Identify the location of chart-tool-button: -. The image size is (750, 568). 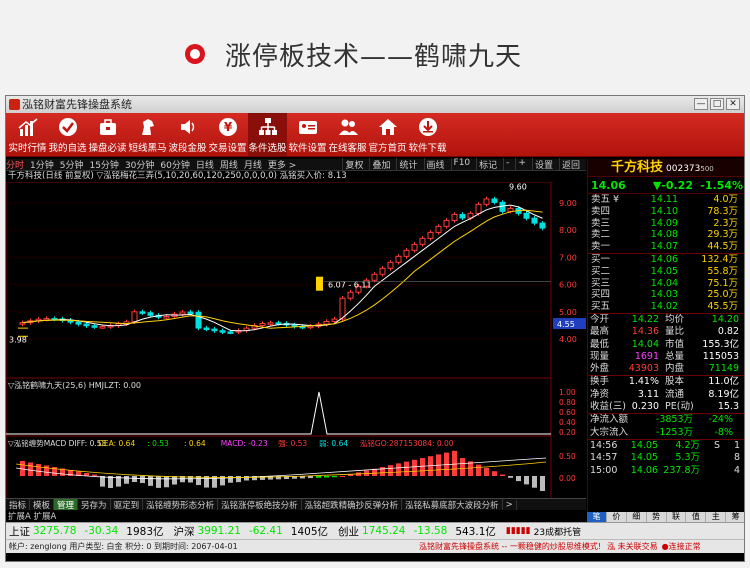
(507, 164).